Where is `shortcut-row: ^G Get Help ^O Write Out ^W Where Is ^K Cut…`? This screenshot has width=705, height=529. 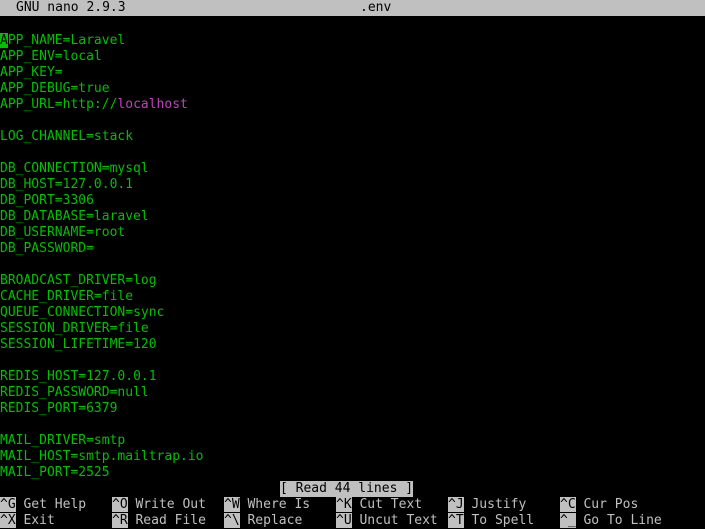
shortcut-row: ^G Get Help ^O Write Out ^W Where Is ^K Cut… is located at coordinates (352, 505).